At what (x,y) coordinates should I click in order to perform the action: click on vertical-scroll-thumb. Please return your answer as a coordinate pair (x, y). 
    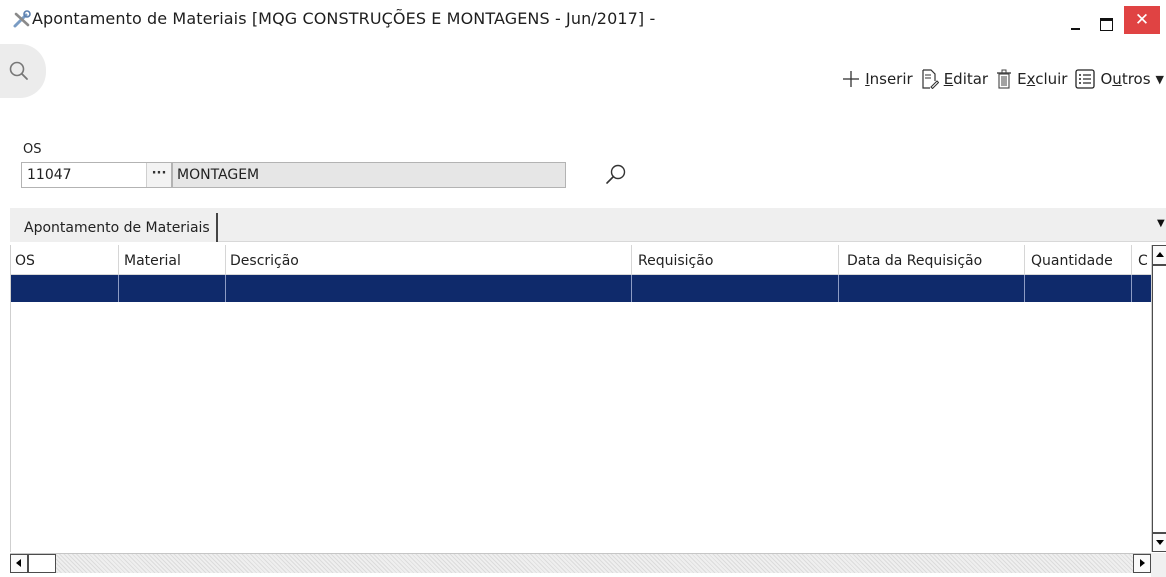
    Looking at the image, I should click on (1159, 399).